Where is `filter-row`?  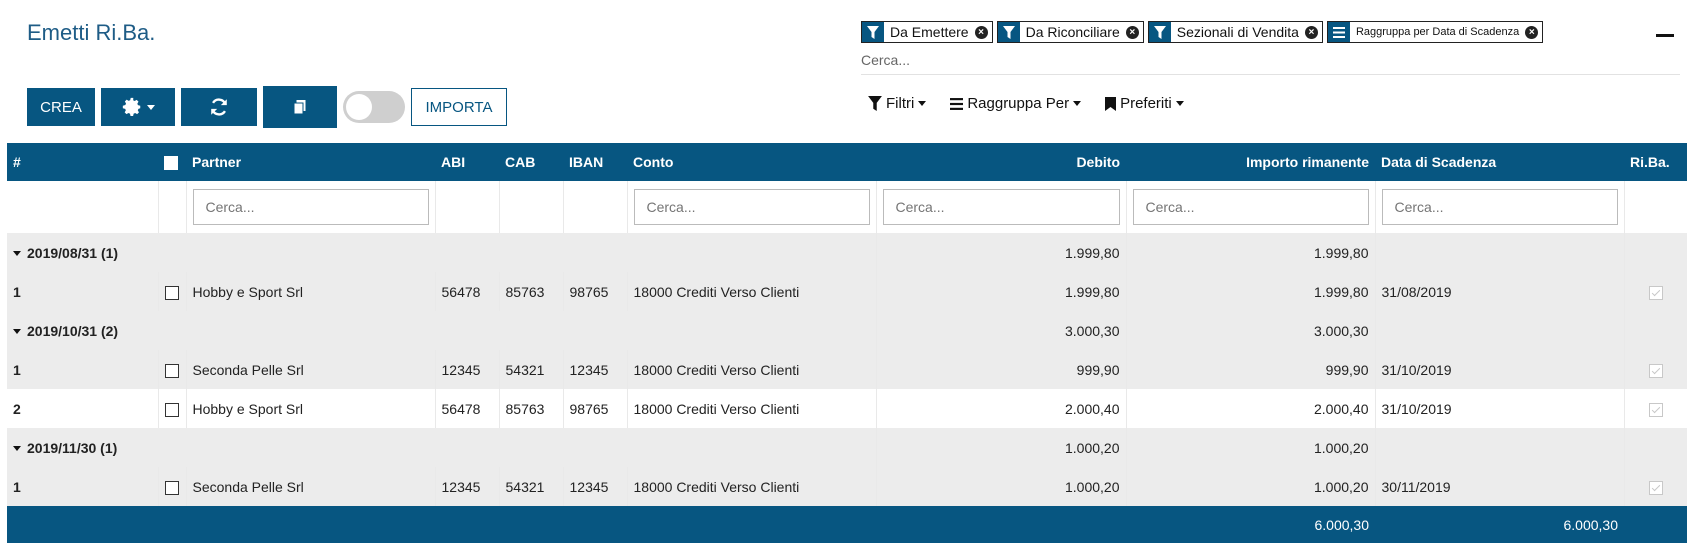 filter-row is located at coordinates (847, 207).